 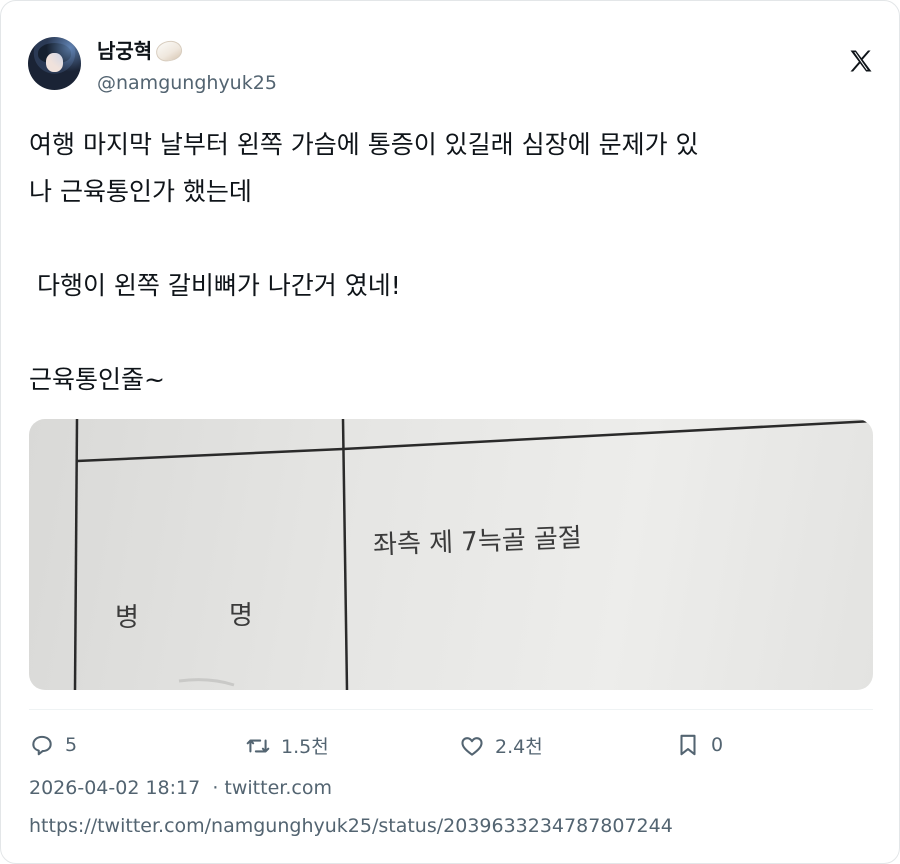 I want to click on timestamp: 2026-04-02 18:17, so click(x=114, y=788).